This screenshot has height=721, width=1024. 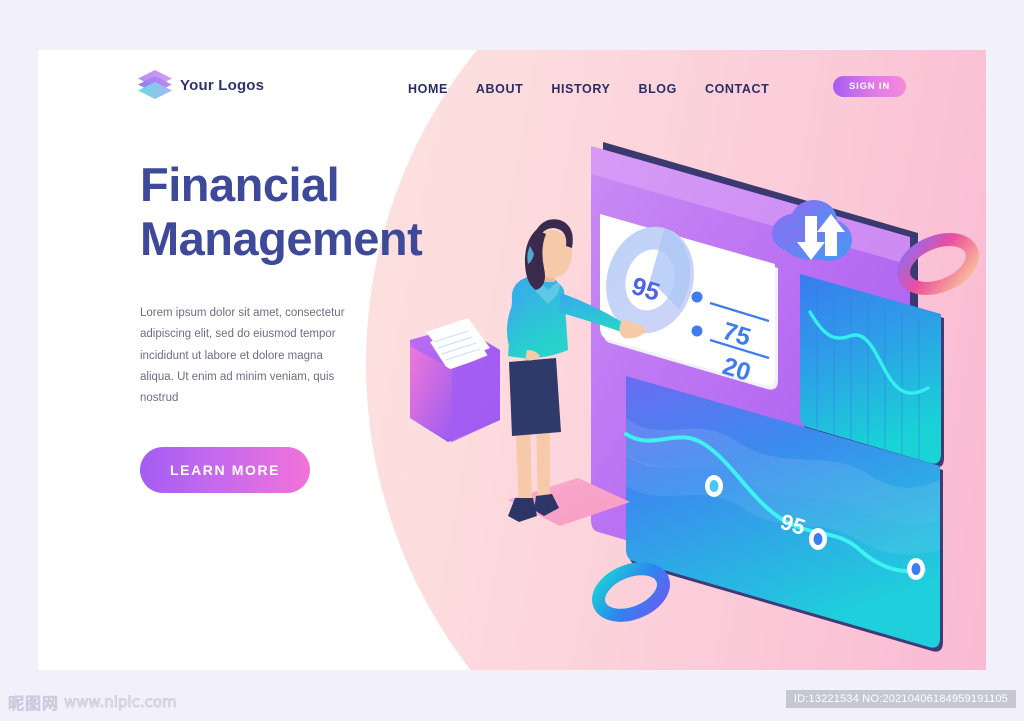 I want to click on brand-logo: Your Logos, so click(x=201, y=85).